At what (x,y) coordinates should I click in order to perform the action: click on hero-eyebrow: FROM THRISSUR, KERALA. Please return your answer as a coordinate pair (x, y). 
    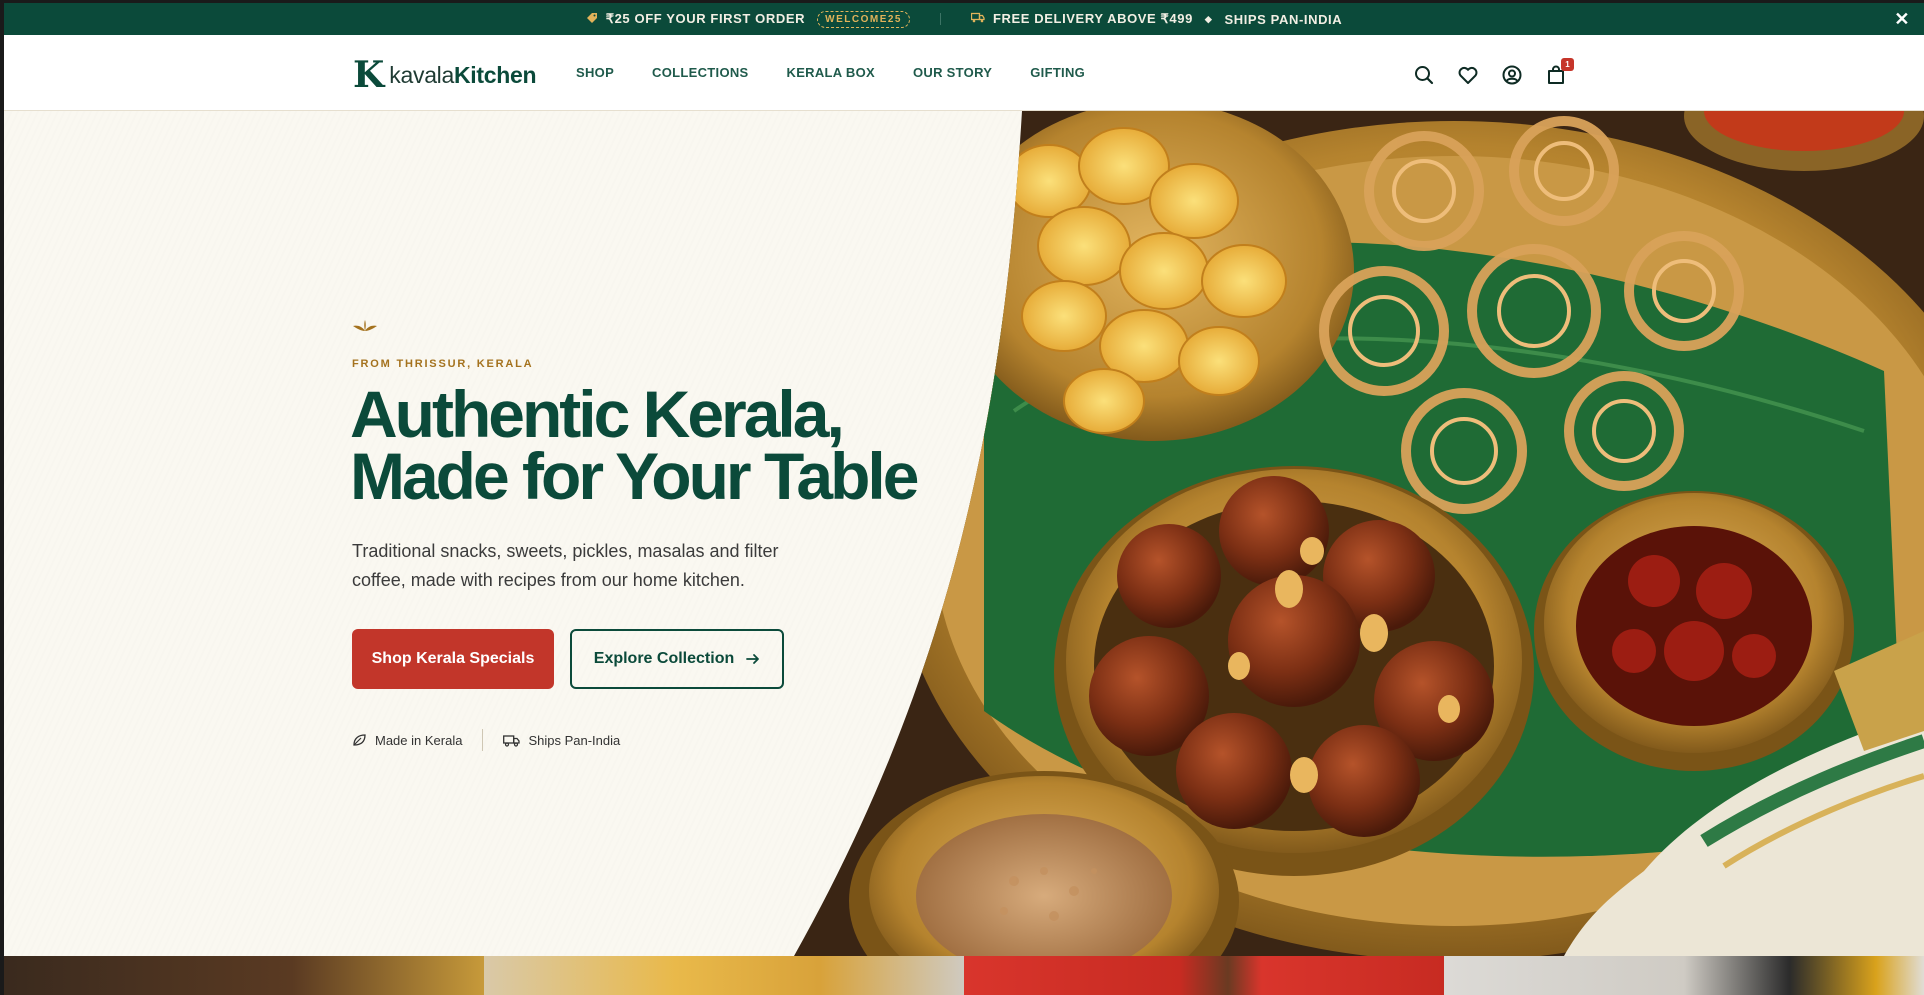
    Looking at the image, I should click on (443, 364).